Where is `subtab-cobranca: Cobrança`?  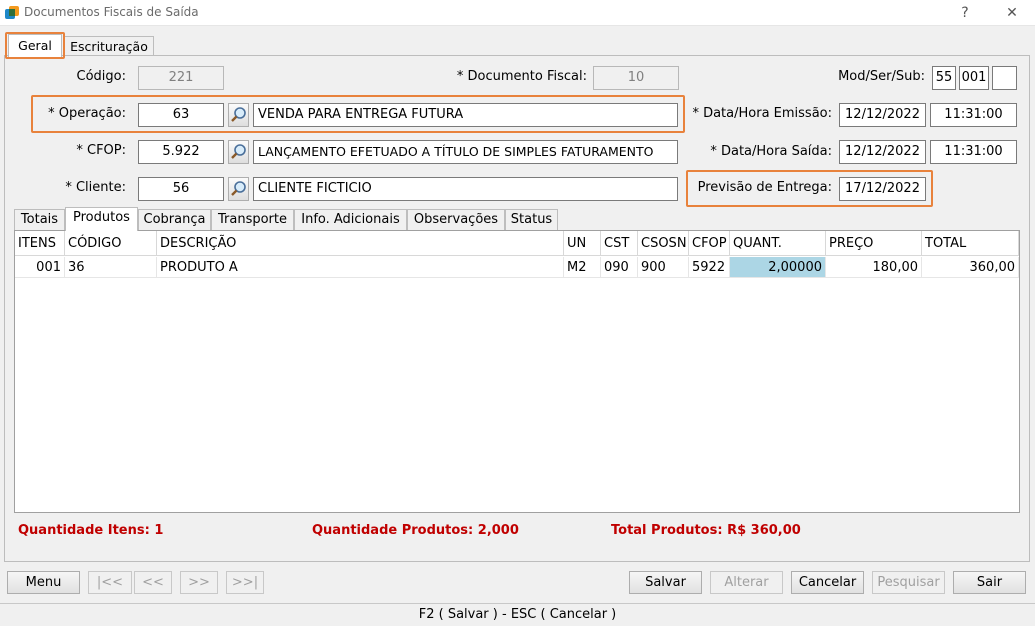 subtab-cobranca: Cobrança is located at coordinates (174, 219).